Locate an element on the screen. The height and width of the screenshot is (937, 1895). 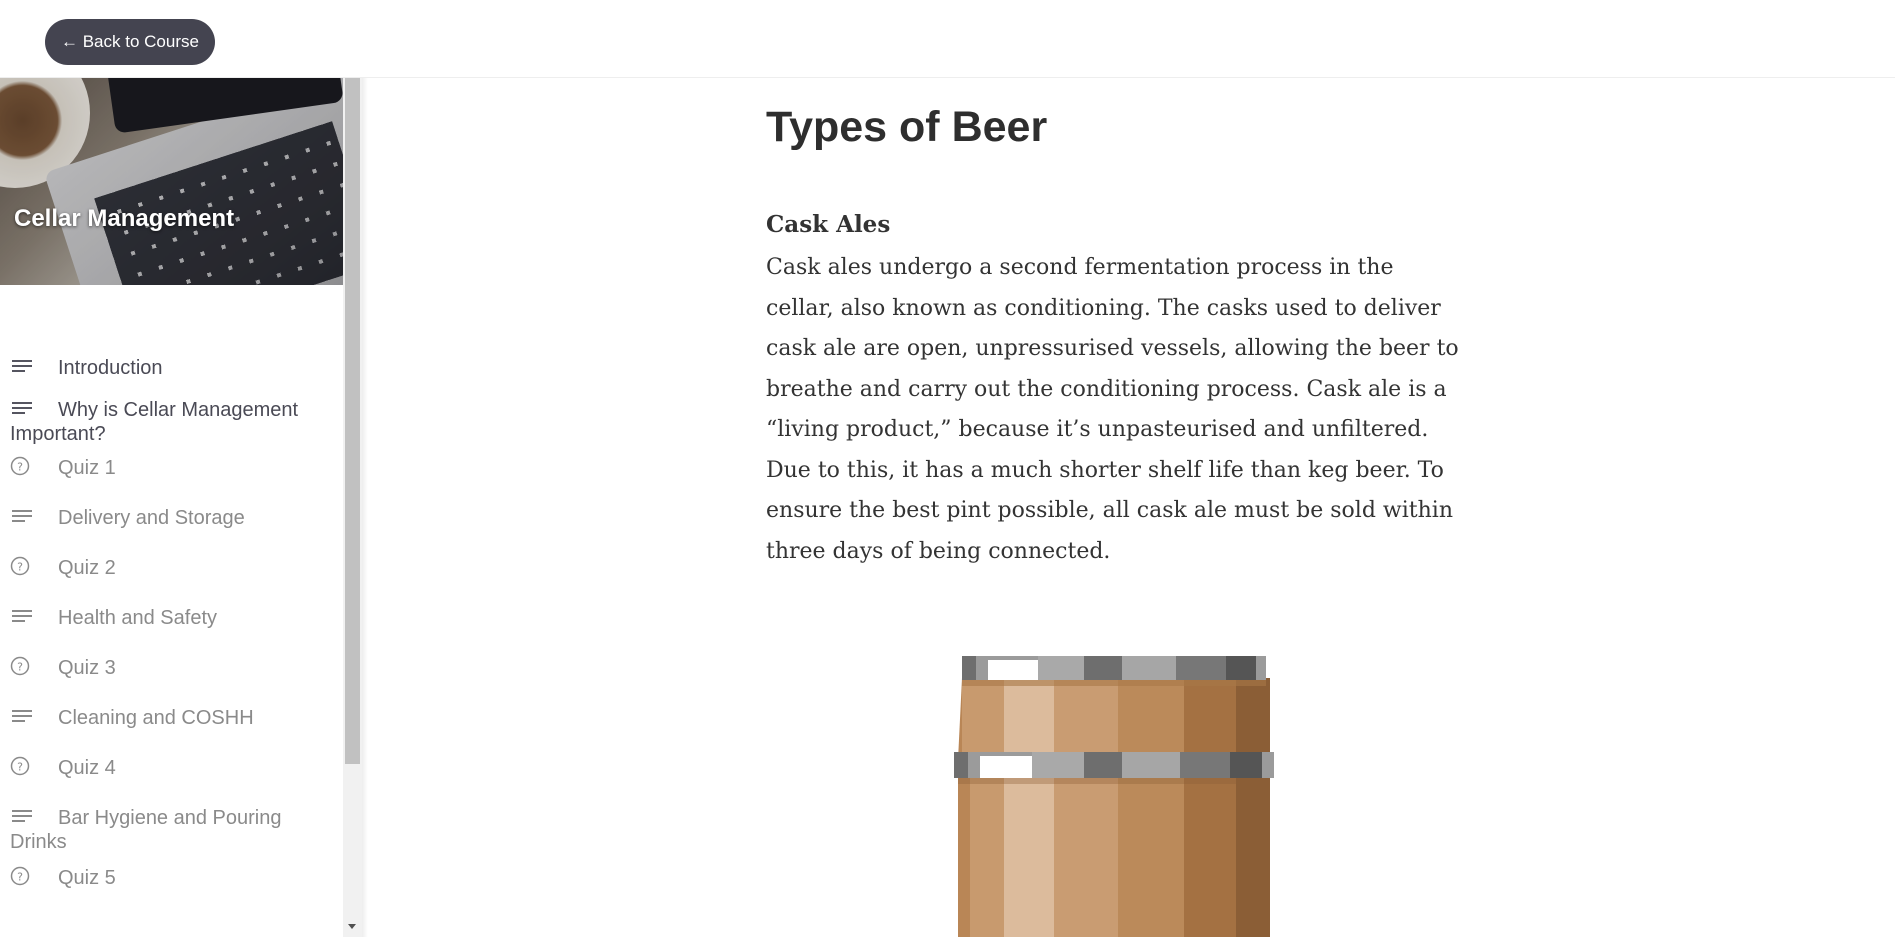
sidebar-item-label: Cleaning and COSHH is located at coordinates (156, 718).